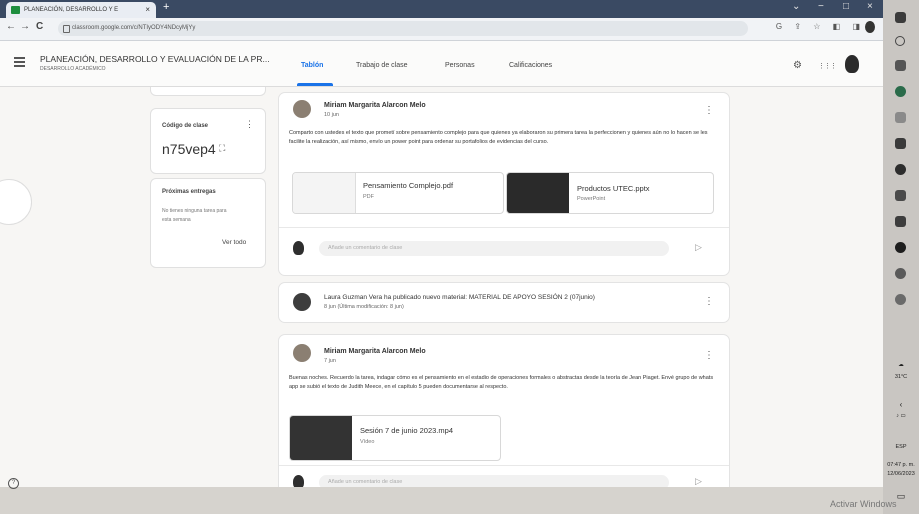 The height and width of the screenshot is (514, 919). Describe the element at coordinates (900, 247) in the screenshot. I see `browser-icon` at that location.